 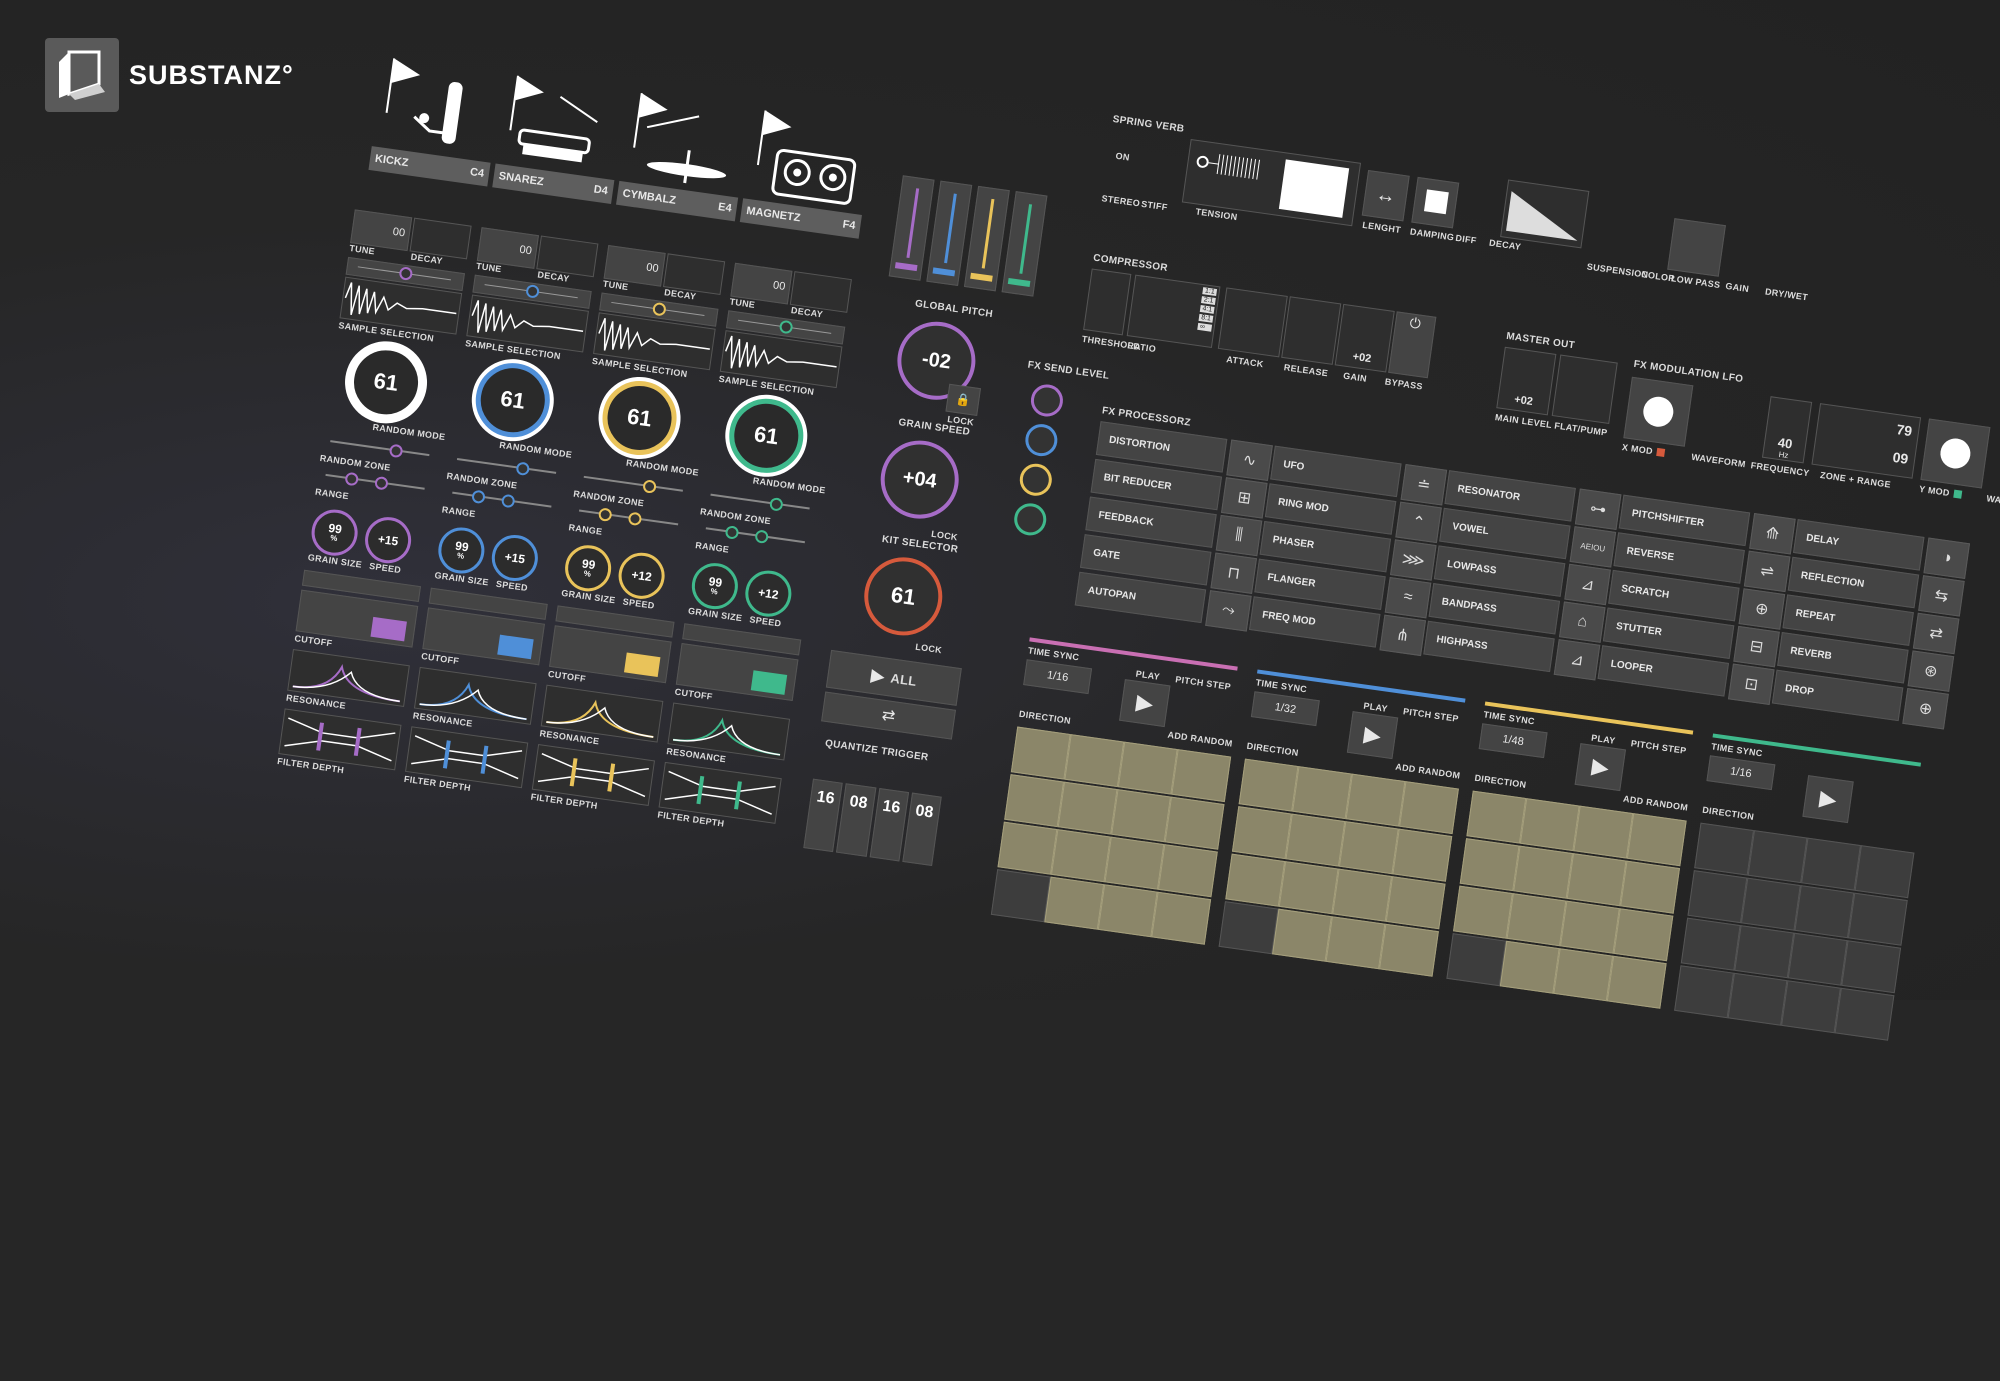 What do you see at coordinates (1228, 611) in the screenshot?
I see `fx-icon: ⤳` at bounding box center [1228, 611].